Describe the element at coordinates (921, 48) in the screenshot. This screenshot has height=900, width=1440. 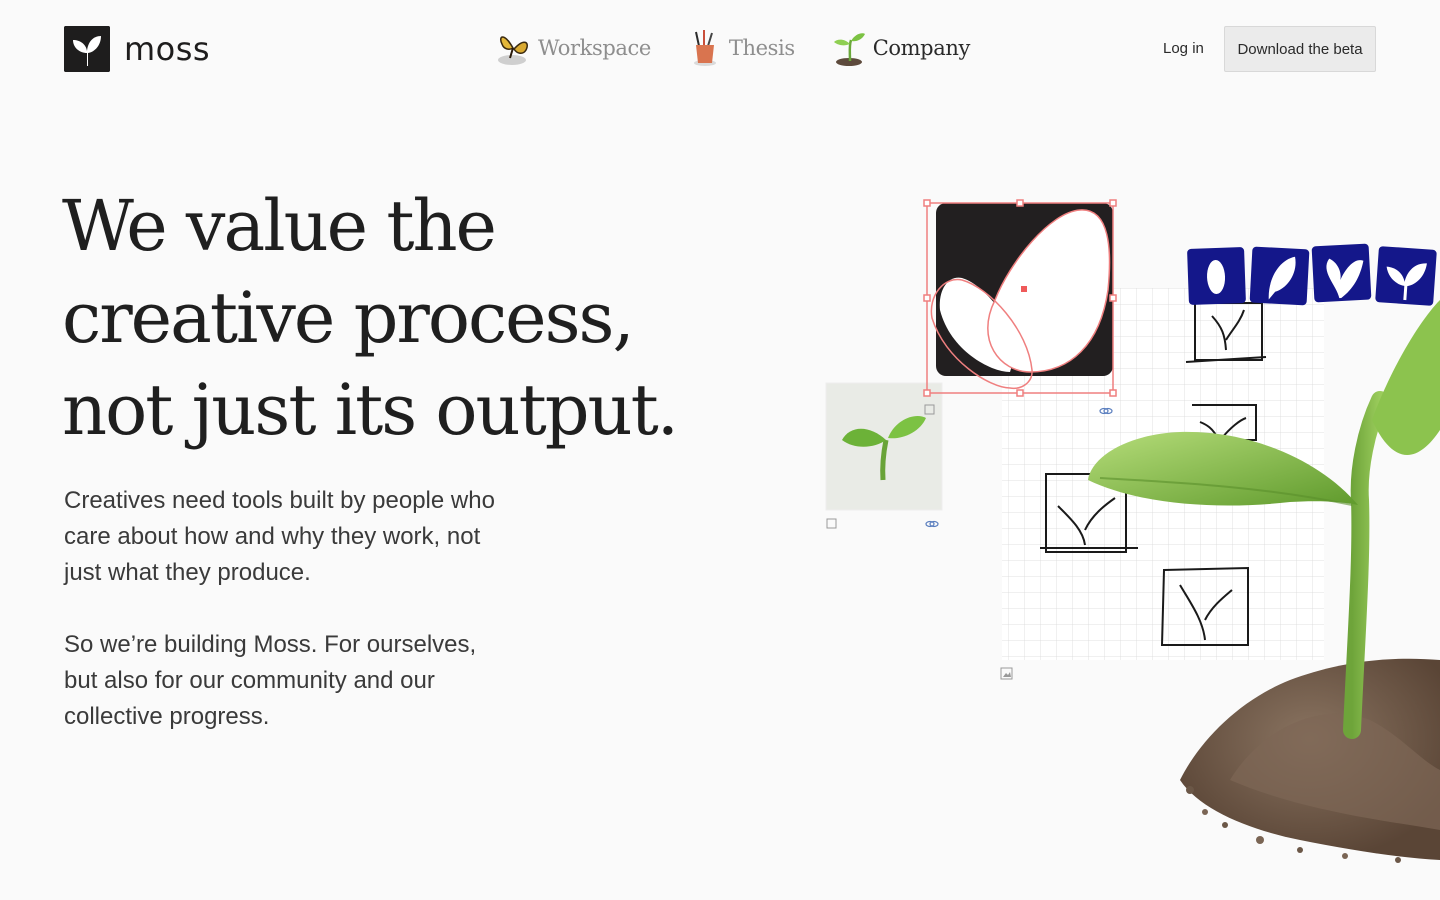
I see `nav-item-label: Company` at that location.